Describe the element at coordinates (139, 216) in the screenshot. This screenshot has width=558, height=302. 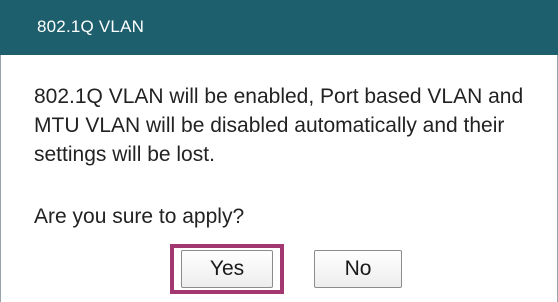
I see `dialog-question: Are you sure to apply?` at that location.